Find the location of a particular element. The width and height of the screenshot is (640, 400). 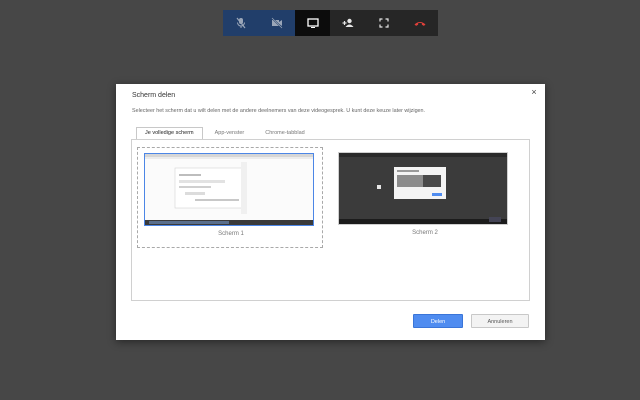

screen-2-preview-image is located at coordinates (423, 188).